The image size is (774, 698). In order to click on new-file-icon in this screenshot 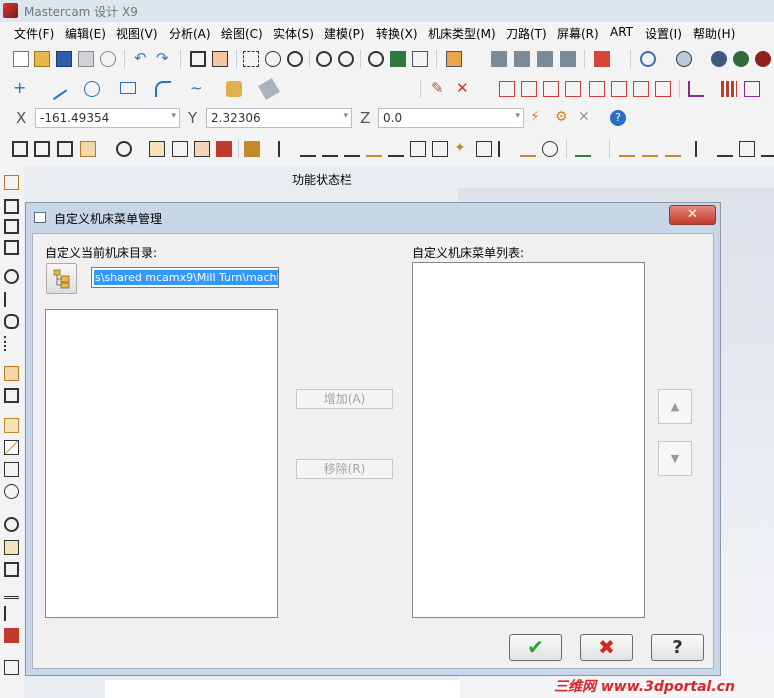, I will do `click(21, 59)`.